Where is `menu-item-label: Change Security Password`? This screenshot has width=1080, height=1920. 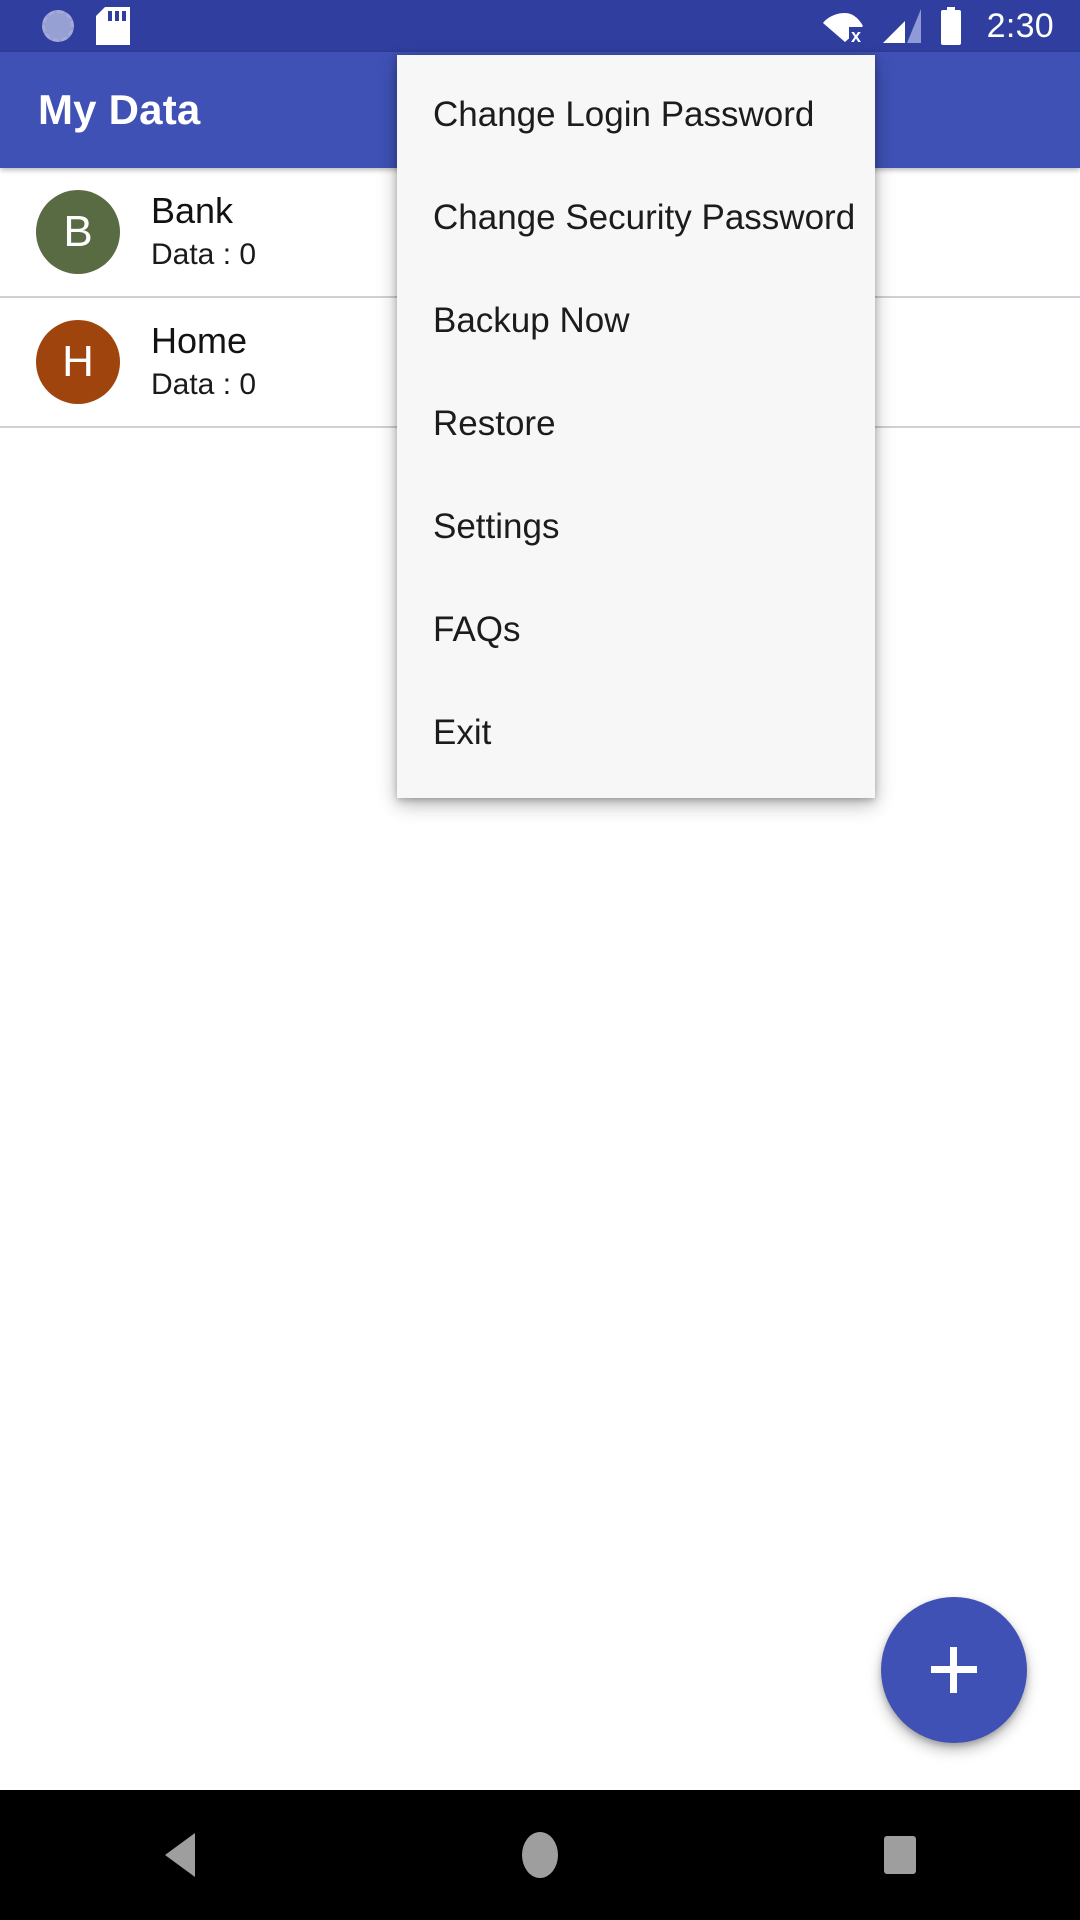
menu-item-label: Change Security Password is located at coordinates (644, 217).